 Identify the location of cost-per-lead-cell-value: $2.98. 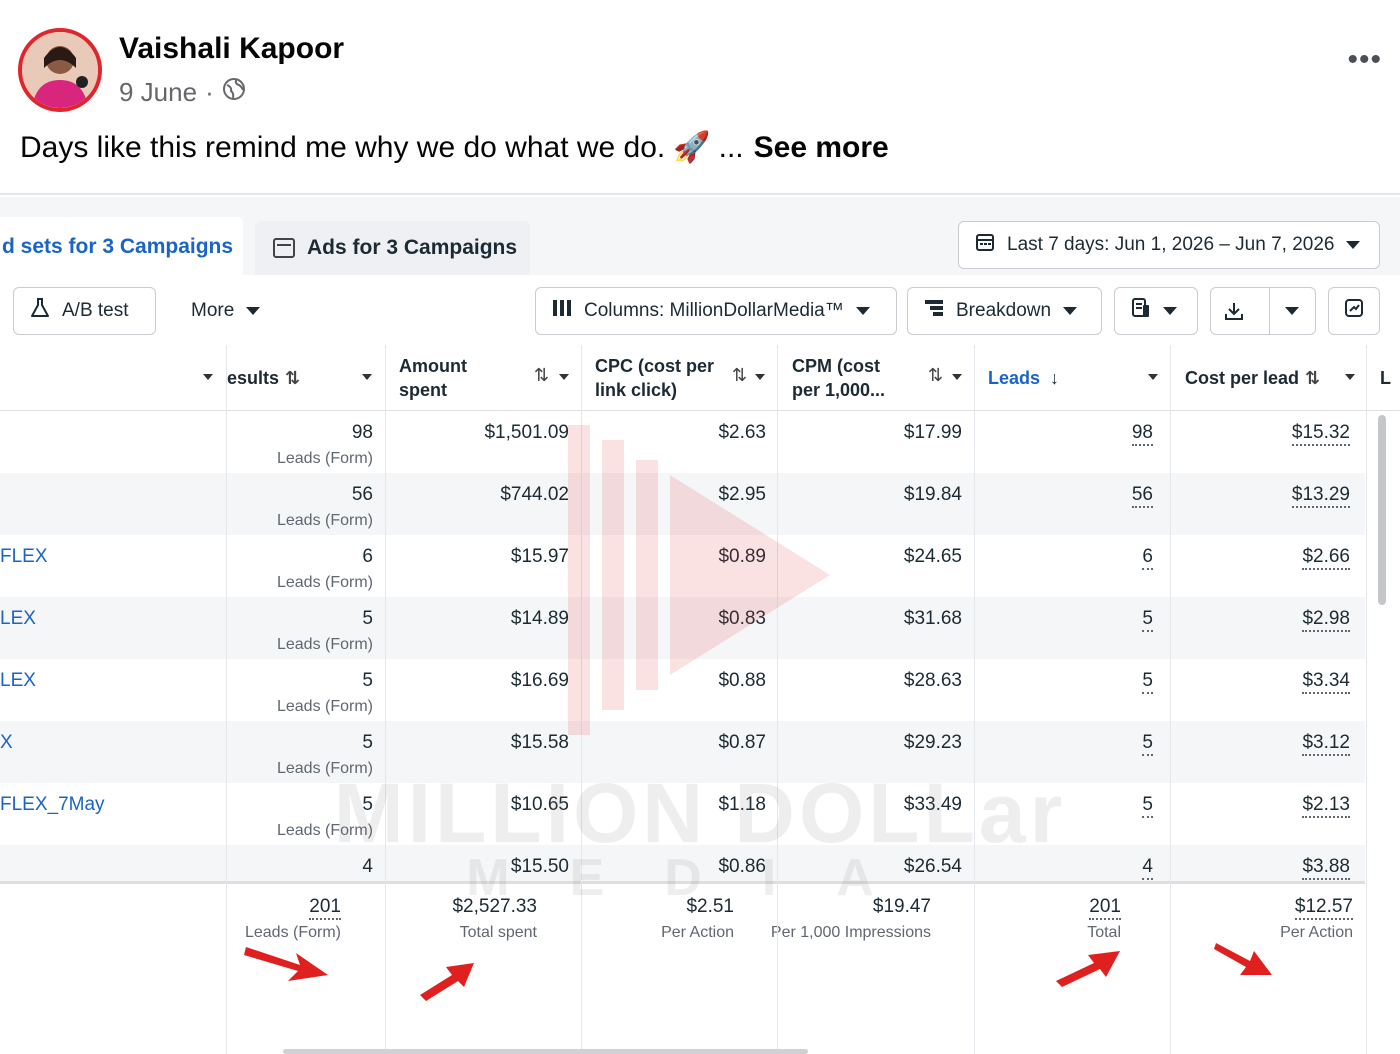
(1326, 620).